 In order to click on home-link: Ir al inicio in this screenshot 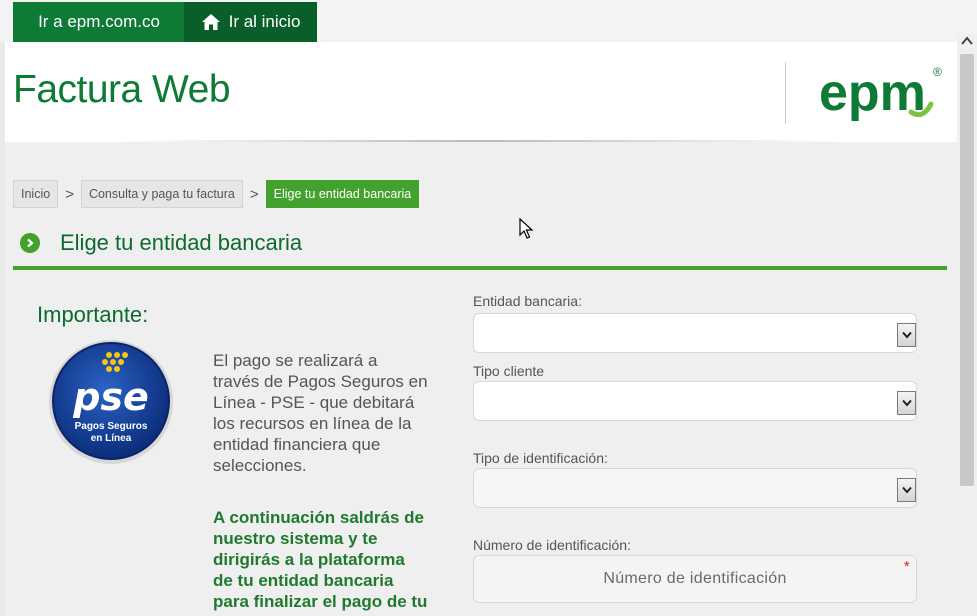, I will do `click(250, 22)`.